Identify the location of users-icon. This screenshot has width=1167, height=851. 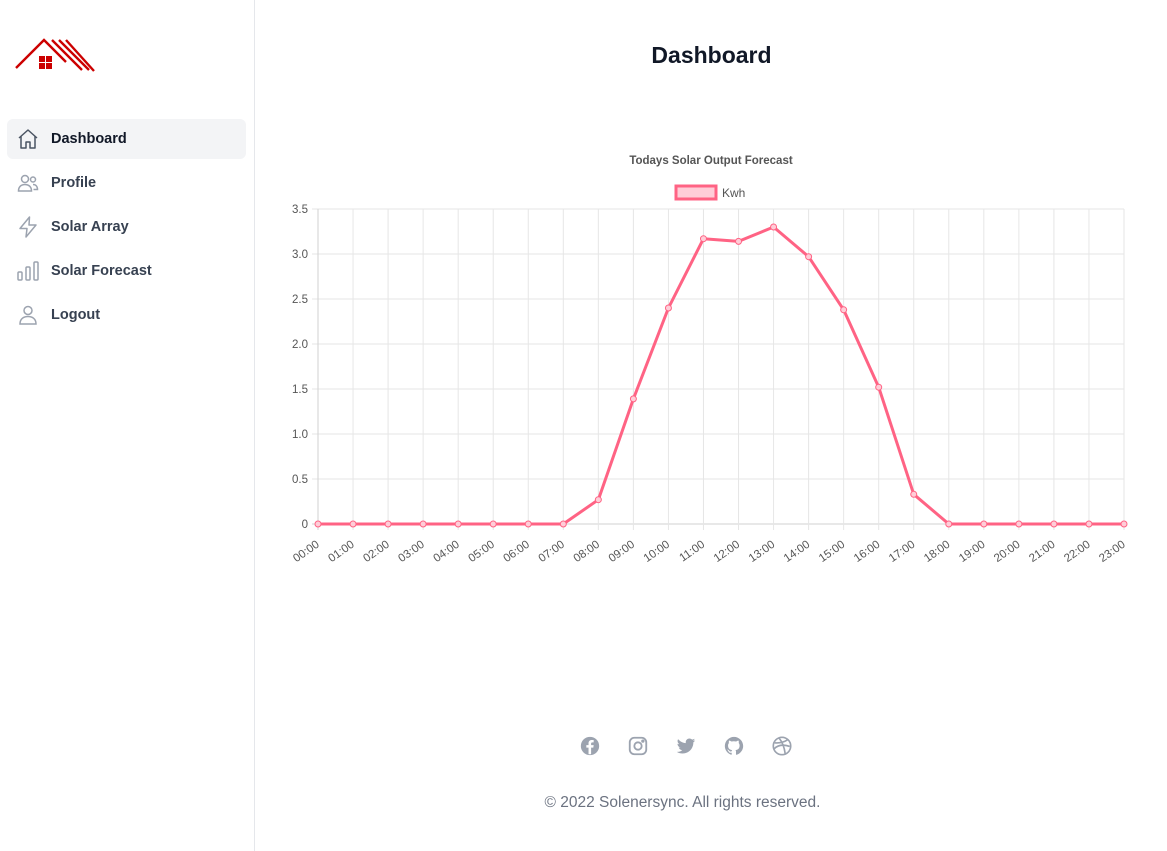
(28, 183).